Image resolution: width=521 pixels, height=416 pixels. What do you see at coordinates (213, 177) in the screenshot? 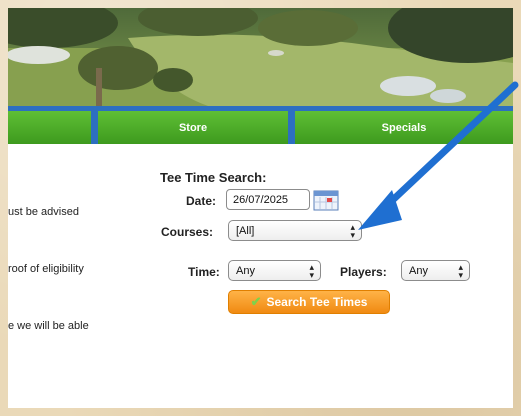
I see `tee-time-search-title: Tee Time Search:` at bounding box center [213, 177].